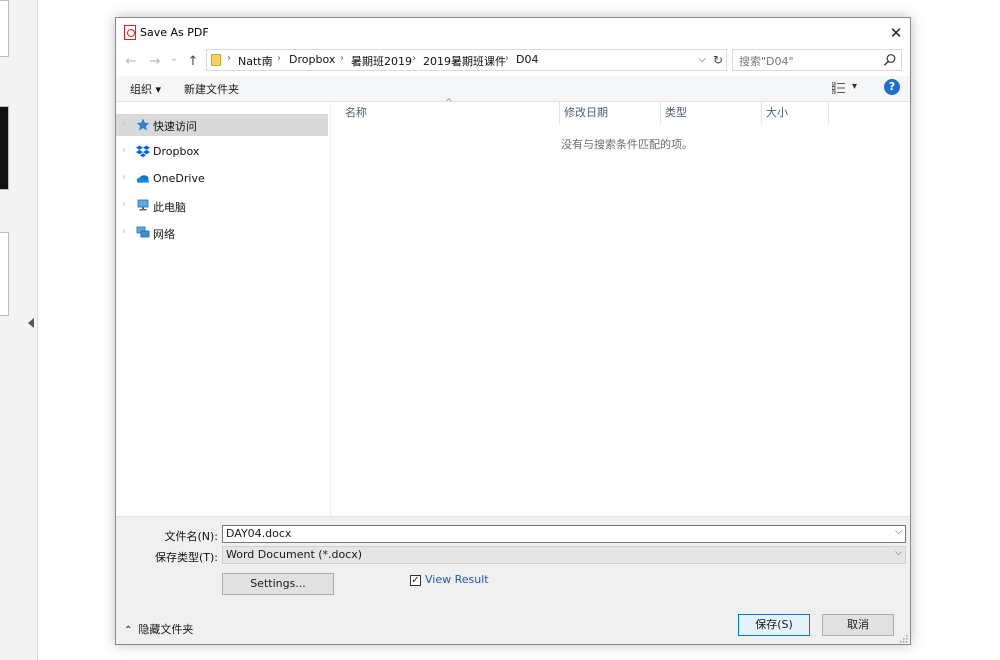  I want to click on dropbox-icon, so click(143, 151).